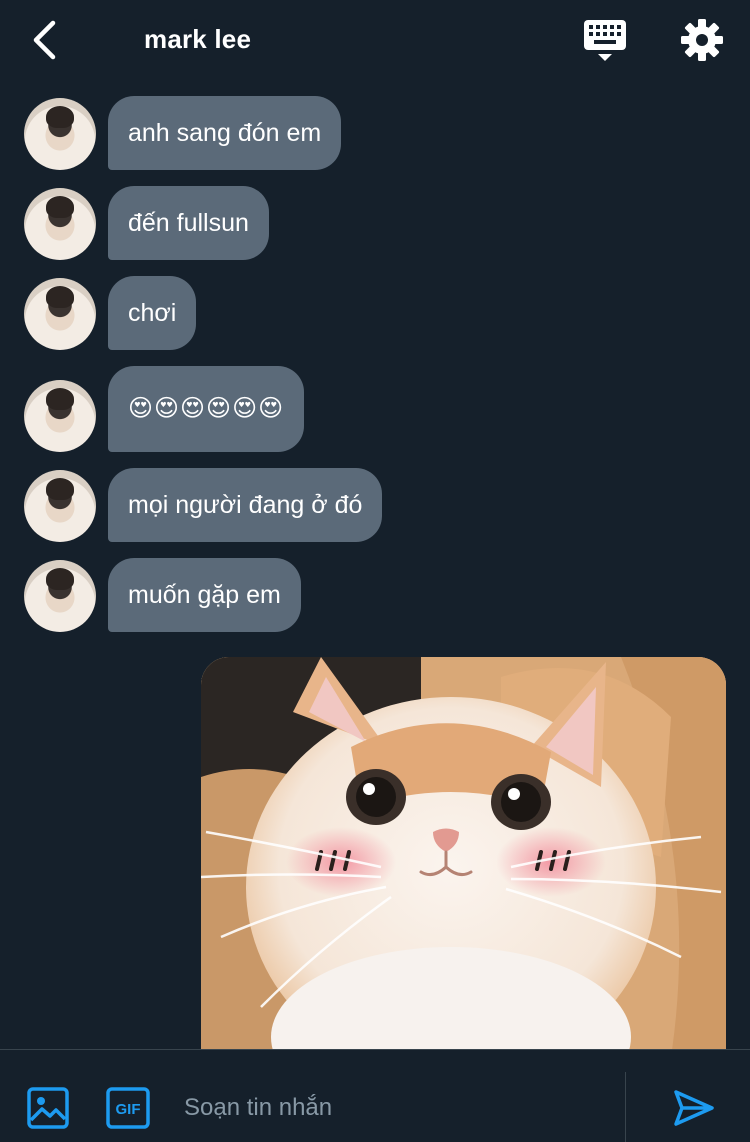 The height and width of the screenshot is (1142, 750). Describe the element at coordinates (188, 223) in the screenshot. I see `message-bubble: đến fullsun` at that location.